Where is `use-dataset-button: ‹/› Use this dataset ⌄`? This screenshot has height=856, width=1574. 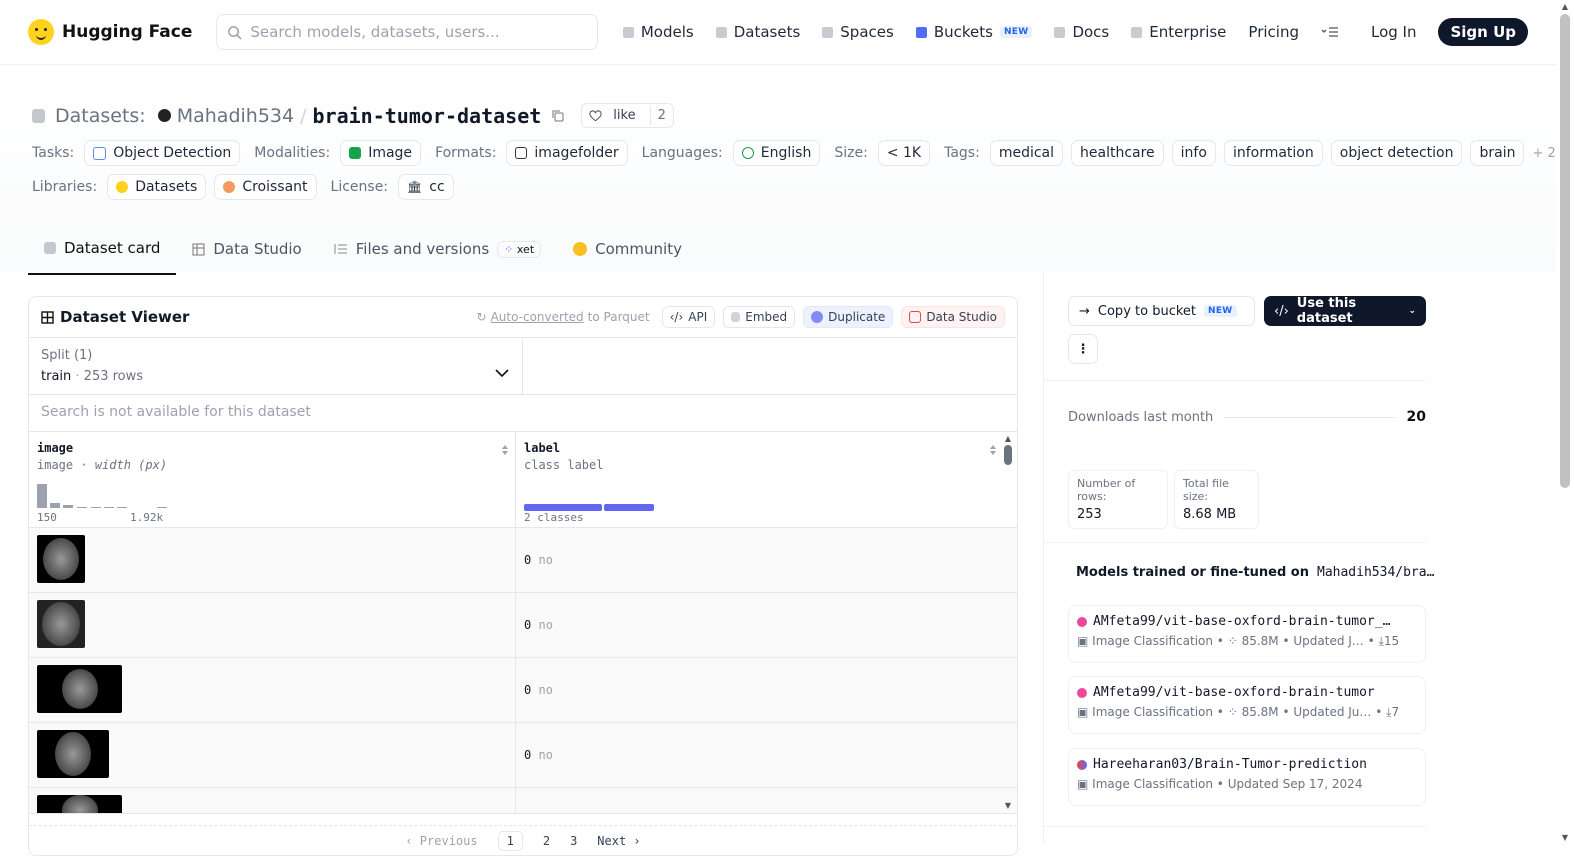 use-dataset-button: ‹/› Use this dataset ⌄ is located at coordinates (1345, 311).